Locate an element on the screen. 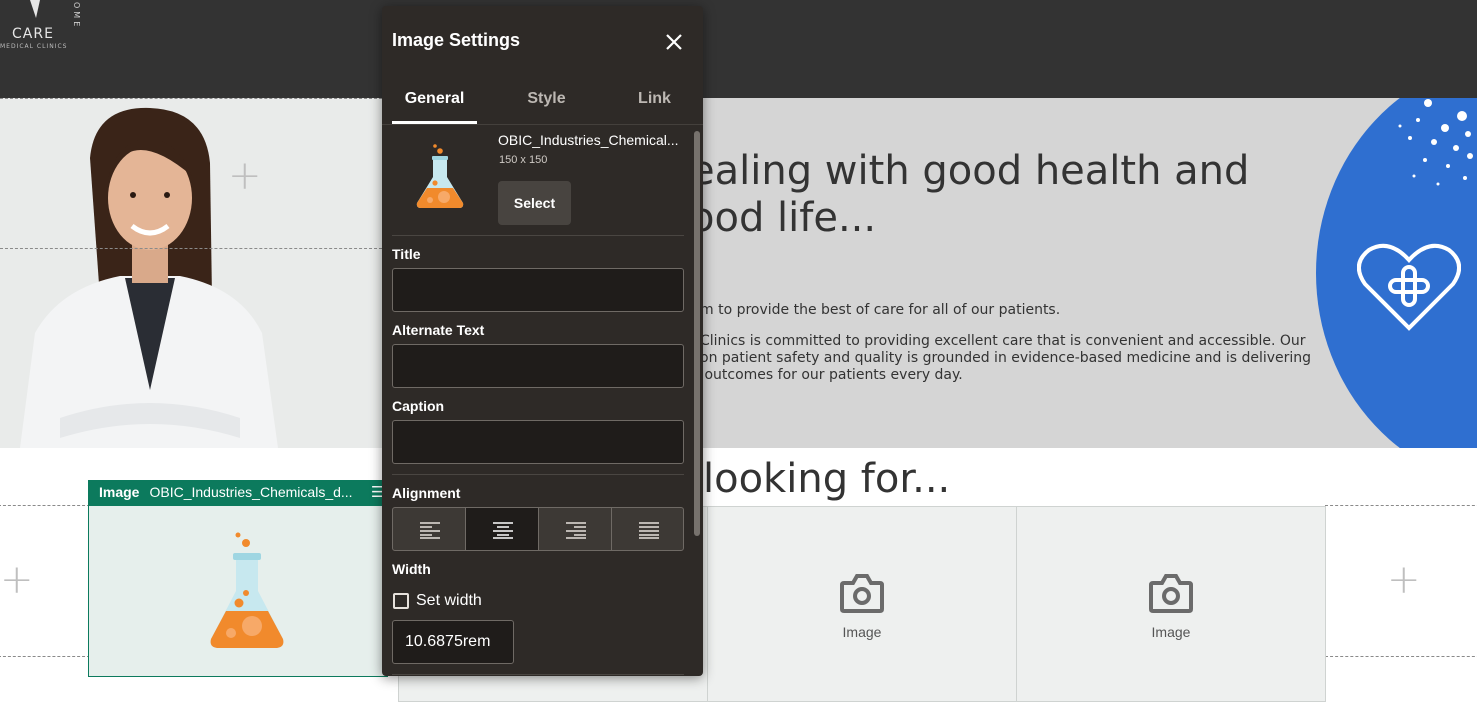 This screenshot has height=707, width=1477. dialog-title: Image Settings is located at coordinates (456, 40).